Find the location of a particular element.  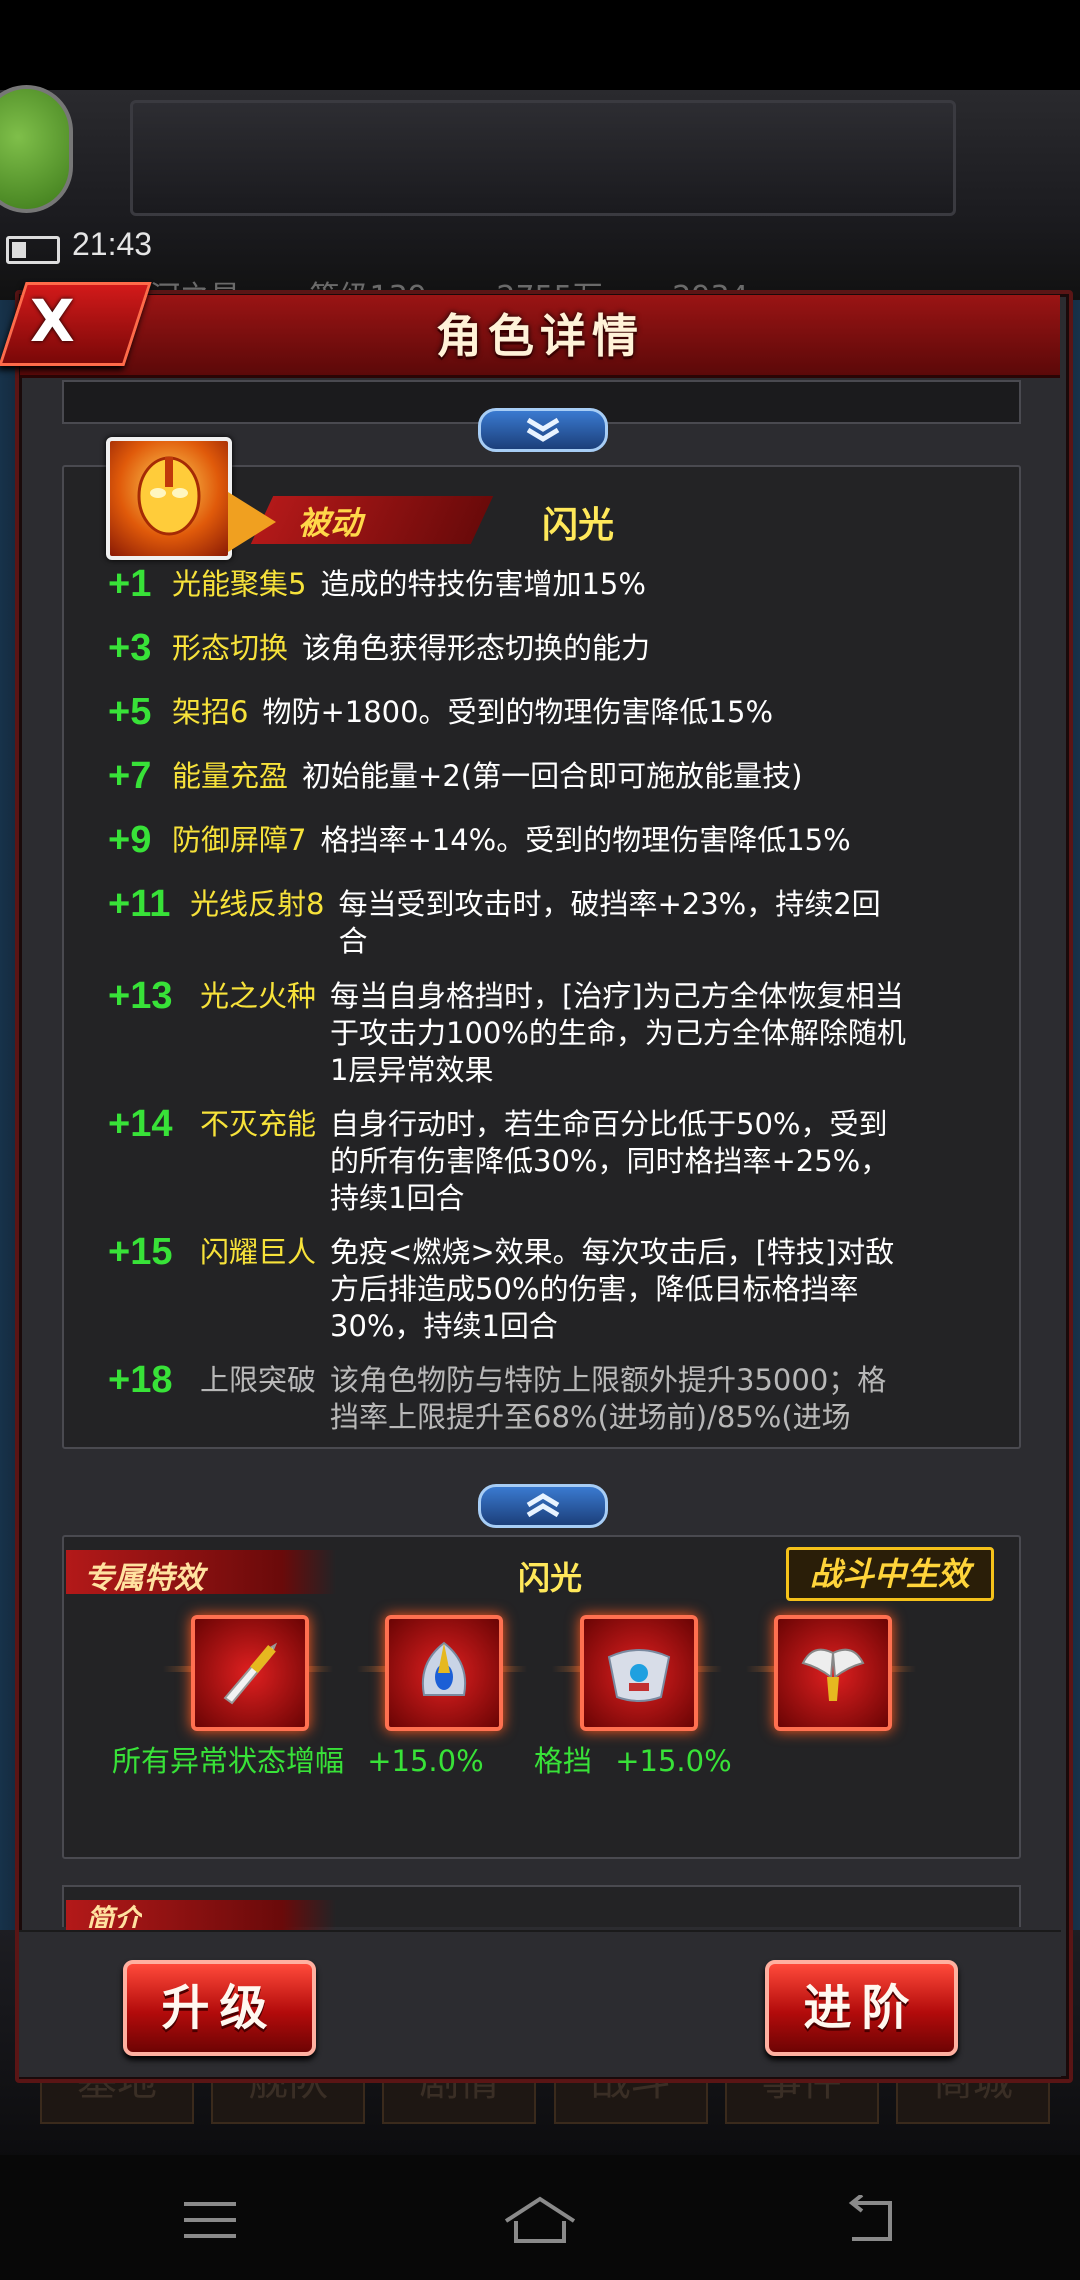

menu-icon is located at coordinates (210, 2220).